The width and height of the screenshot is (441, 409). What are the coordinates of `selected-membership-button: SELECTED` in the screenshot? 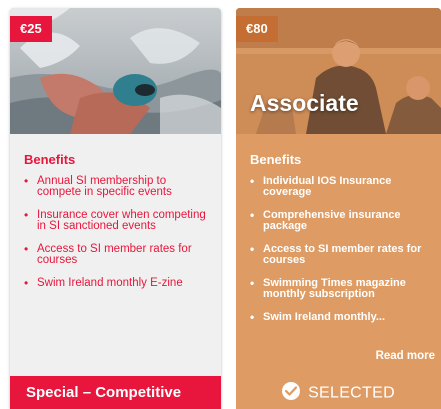 It's located at (338, 392).